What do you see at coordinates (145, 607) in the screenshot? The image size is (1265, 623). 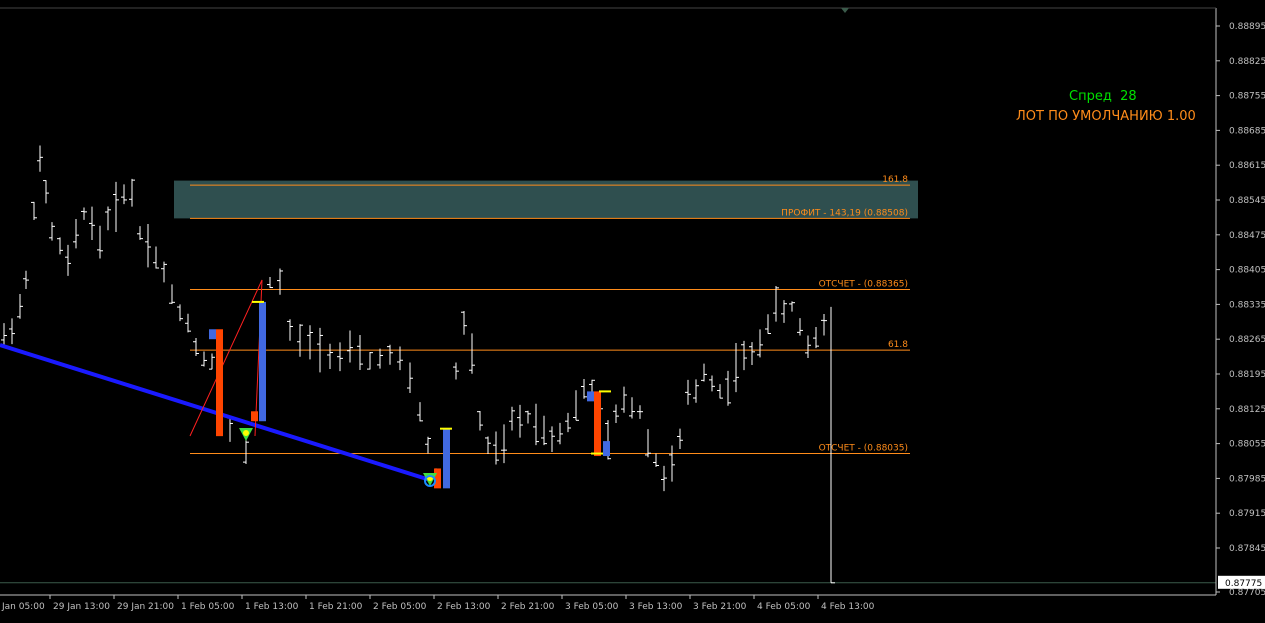 I see `x-tick-label: 29 Jan 21:00` at bounding box center [145, 607].